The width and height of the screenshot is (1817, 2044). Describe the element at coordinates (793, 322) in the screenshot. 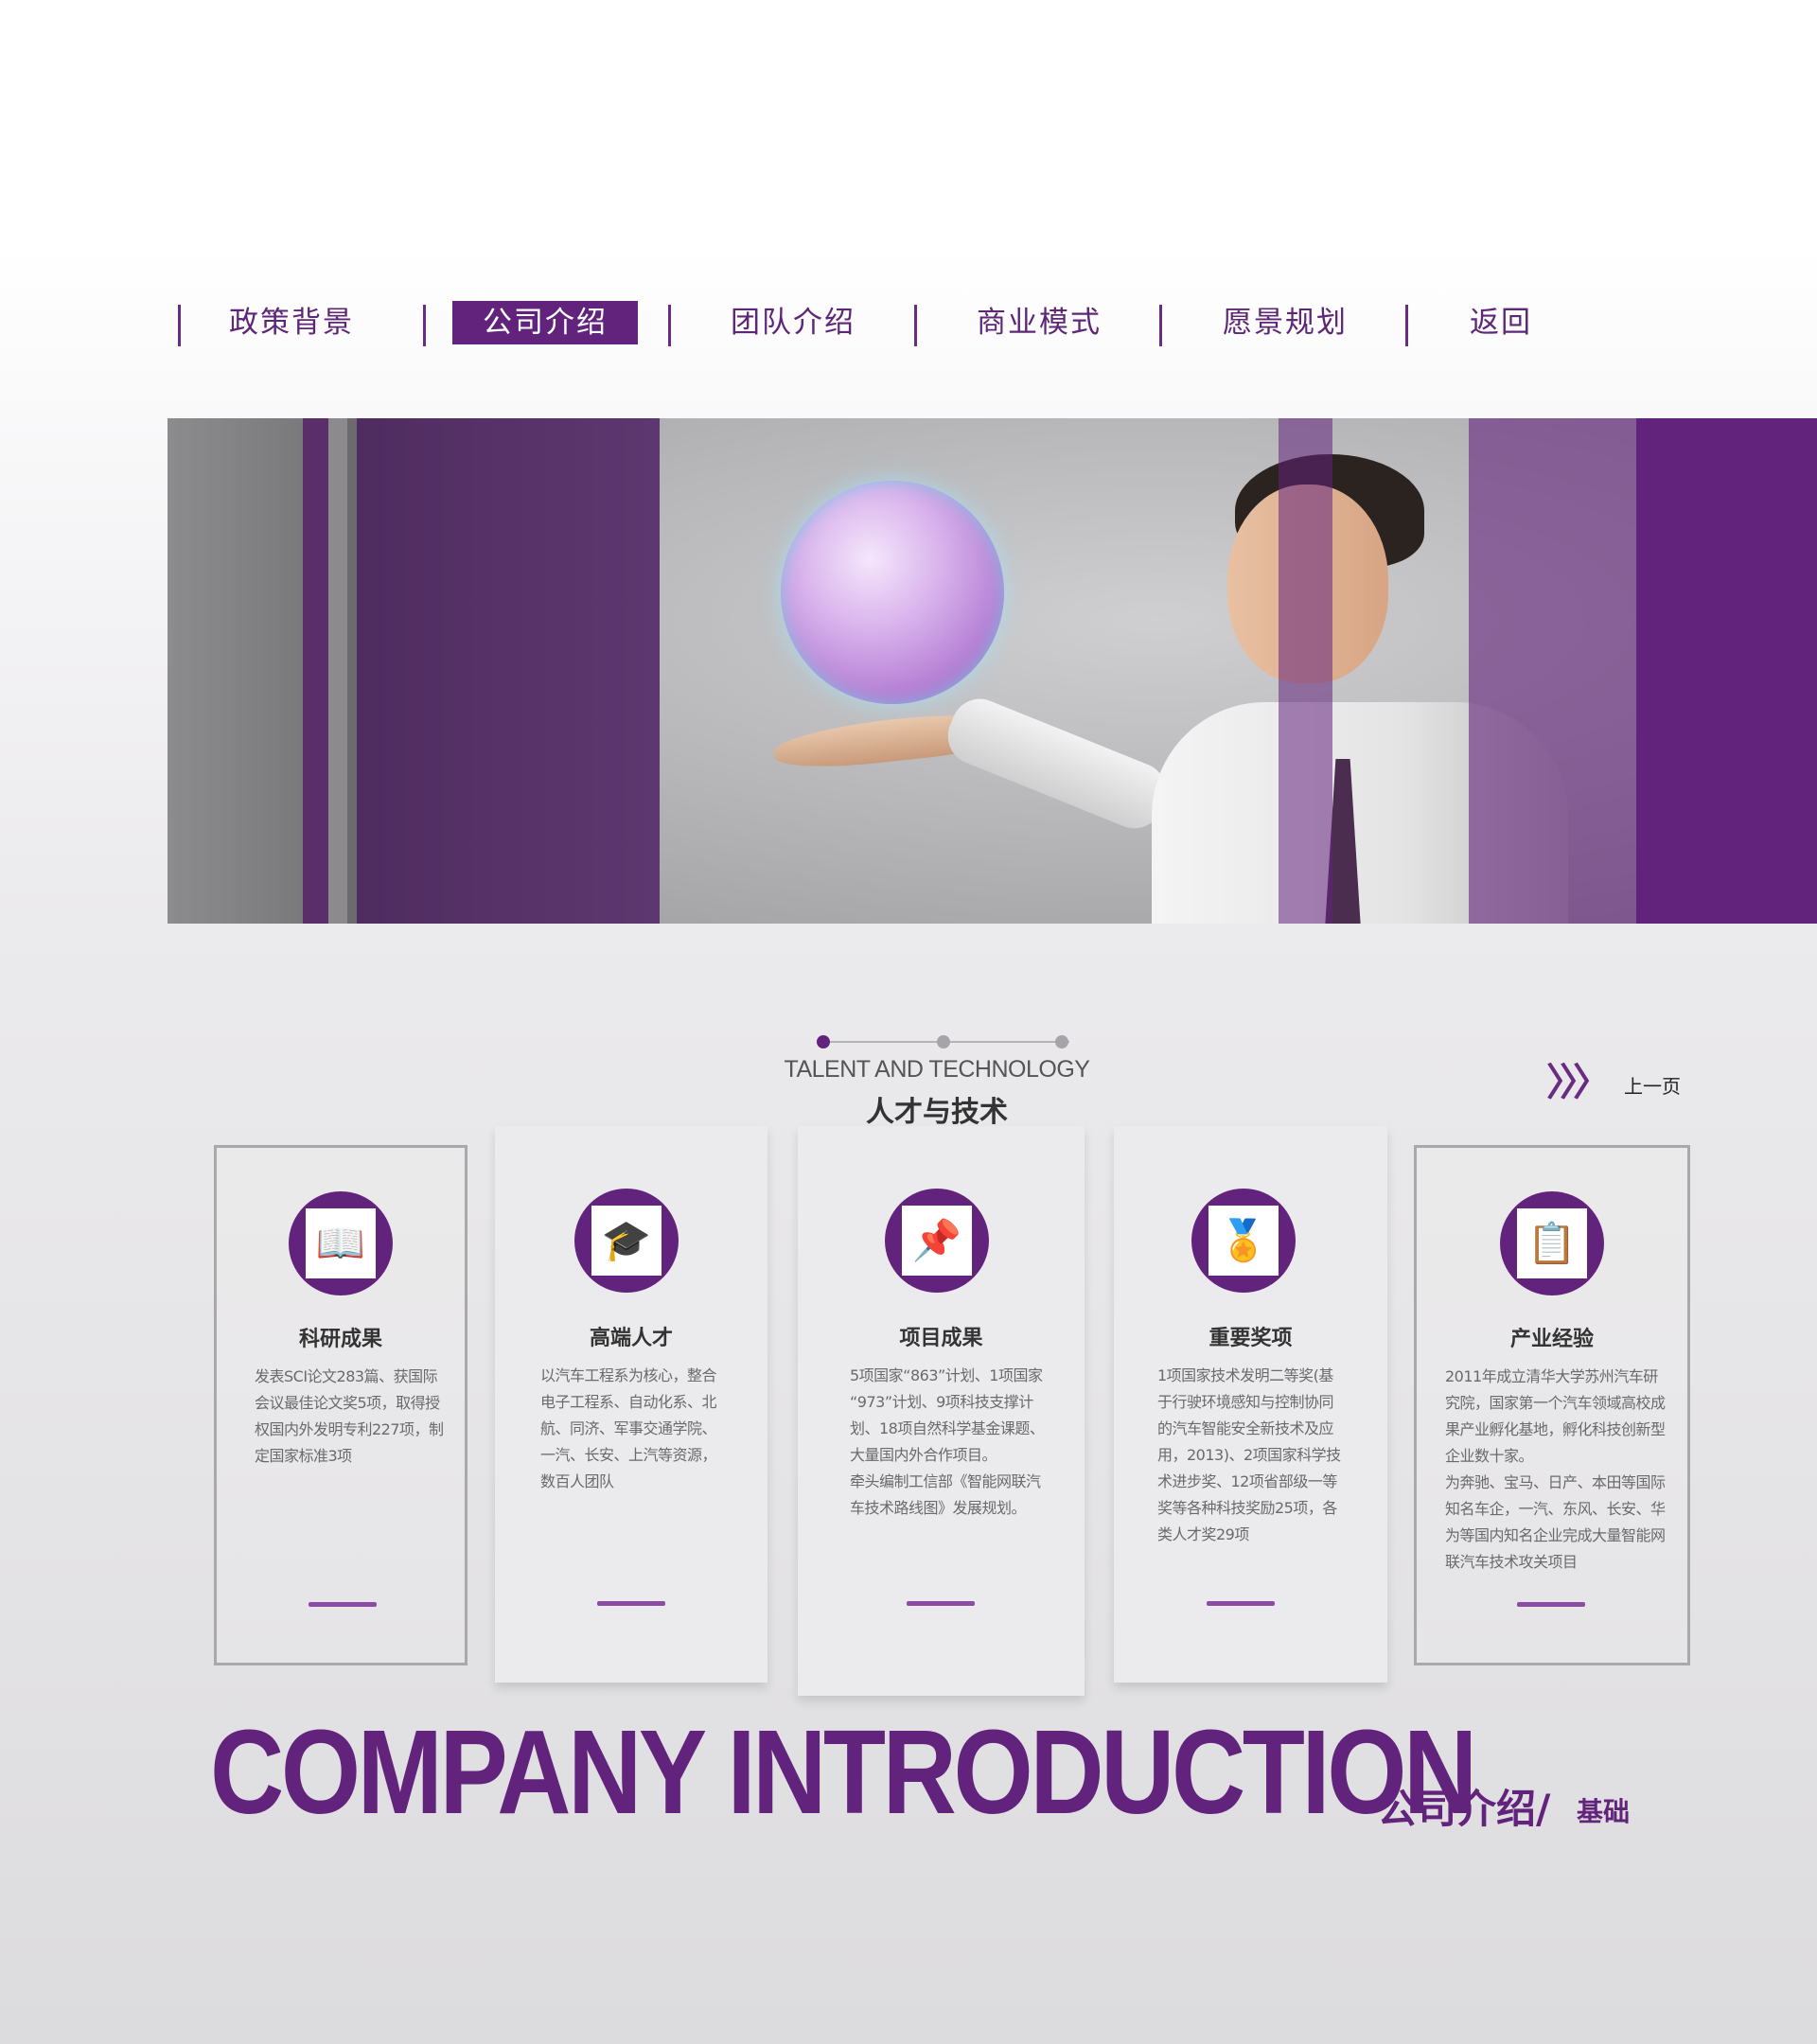

I see `nav-item-team-intro: 团队介绍` at that location.